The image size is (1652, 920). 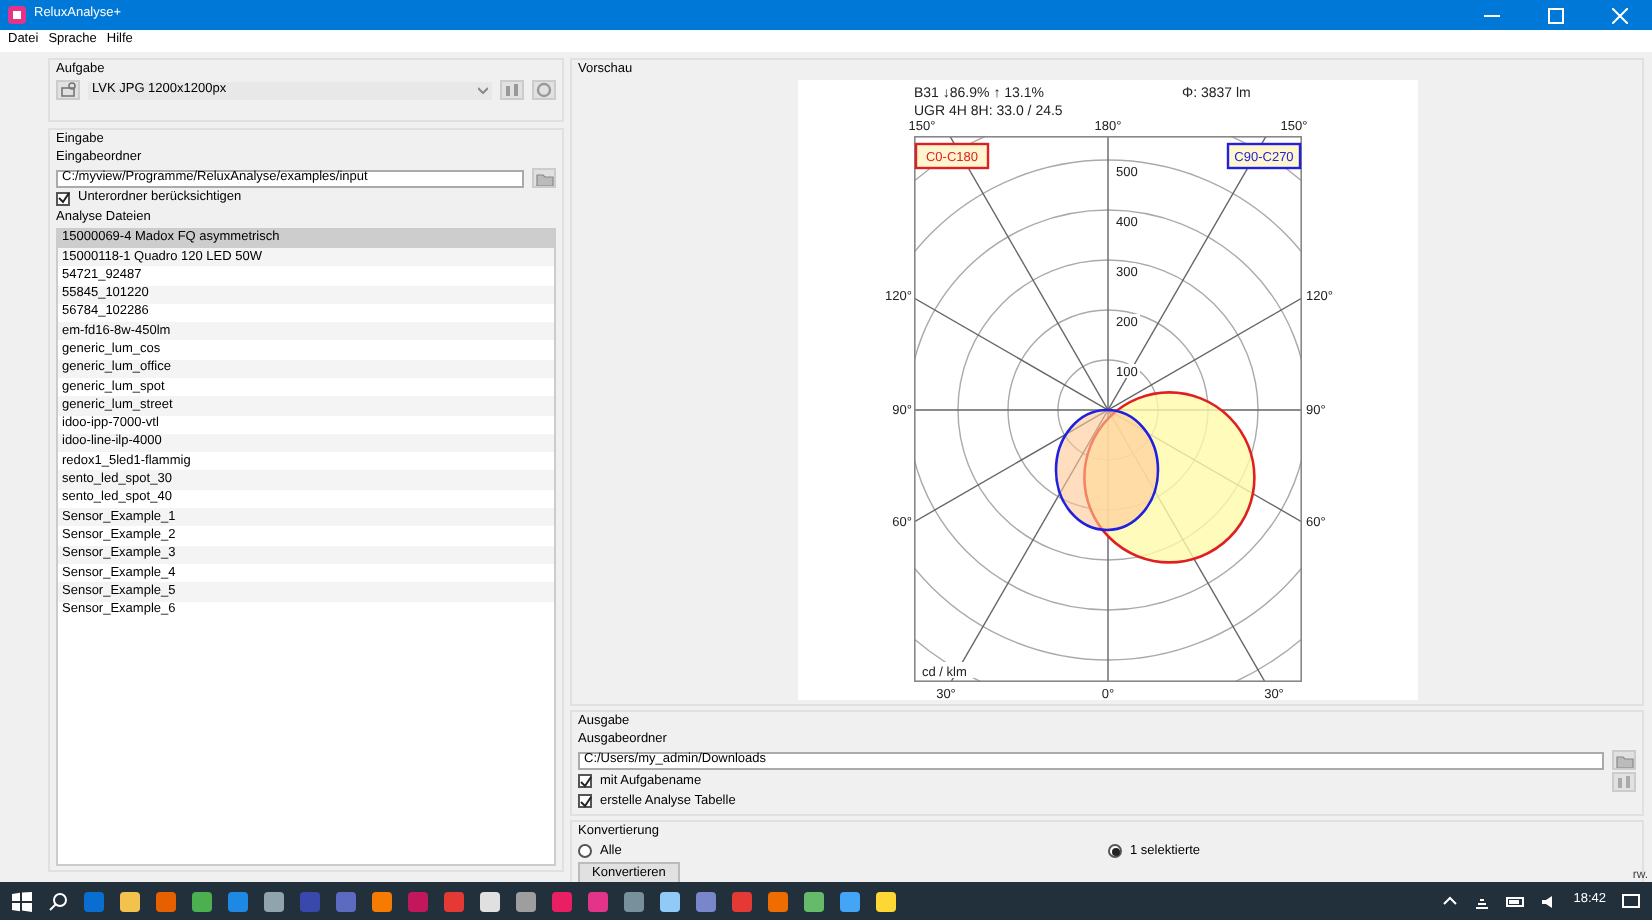 I want to click on radio-dot-icon, so click(x=1115, y=851).